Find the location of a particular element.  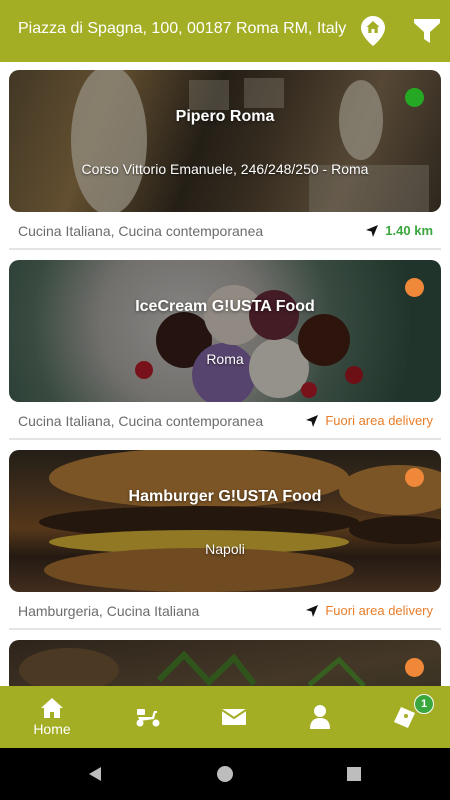

nav-messages is located at coordinates (234, 717).